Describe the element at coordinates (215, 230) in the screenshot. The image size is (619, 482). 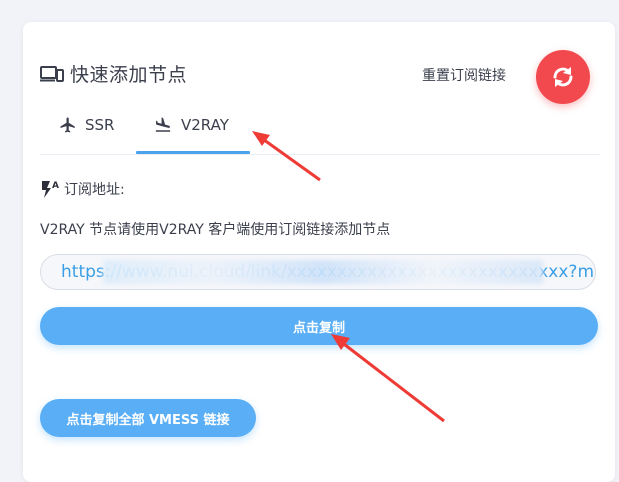
I see `v2ray-help-text: V2RAY 节点请使用V2RAY 客户端使用订阅链接添加节点` at that location.